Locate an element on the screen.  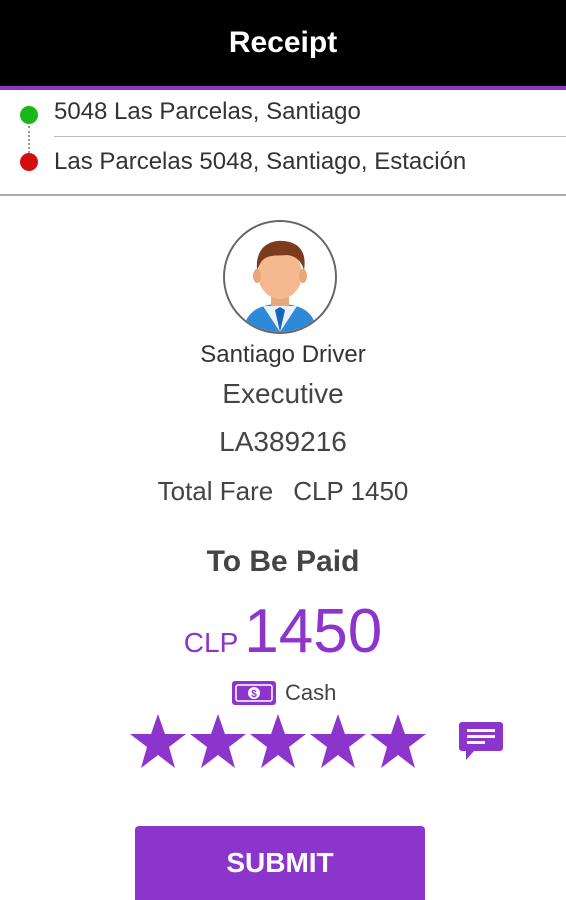
app-header: Receipt is located at coordinates (283, 43).